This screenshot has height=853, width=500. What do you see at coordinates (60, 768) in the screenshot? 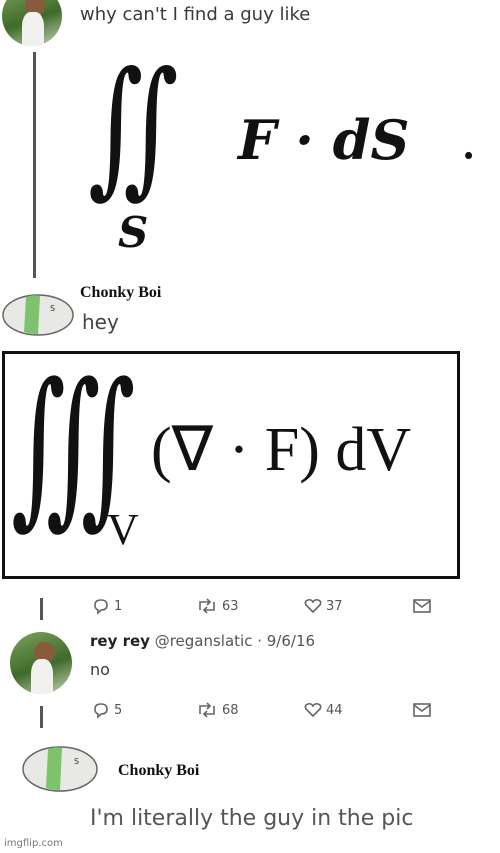
I see `avatar-bean-2: S` at bounding box center [60, 768].